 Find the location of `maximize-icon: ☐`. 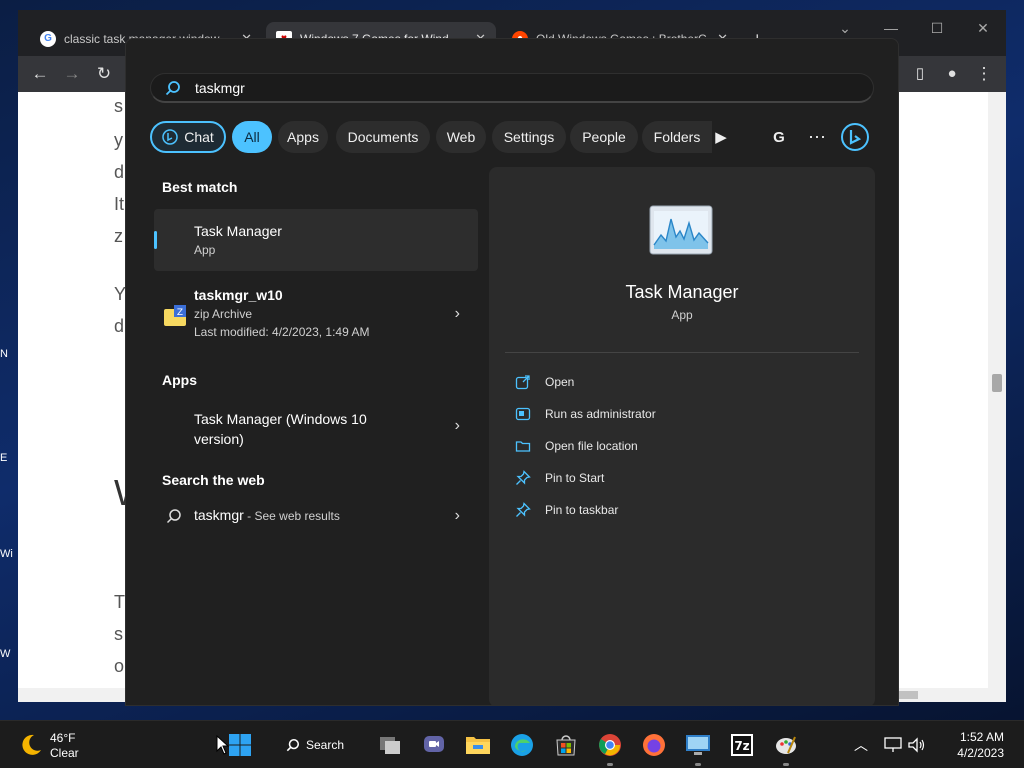

maximize-icon: ☐ is located at coordinates (937, 28).